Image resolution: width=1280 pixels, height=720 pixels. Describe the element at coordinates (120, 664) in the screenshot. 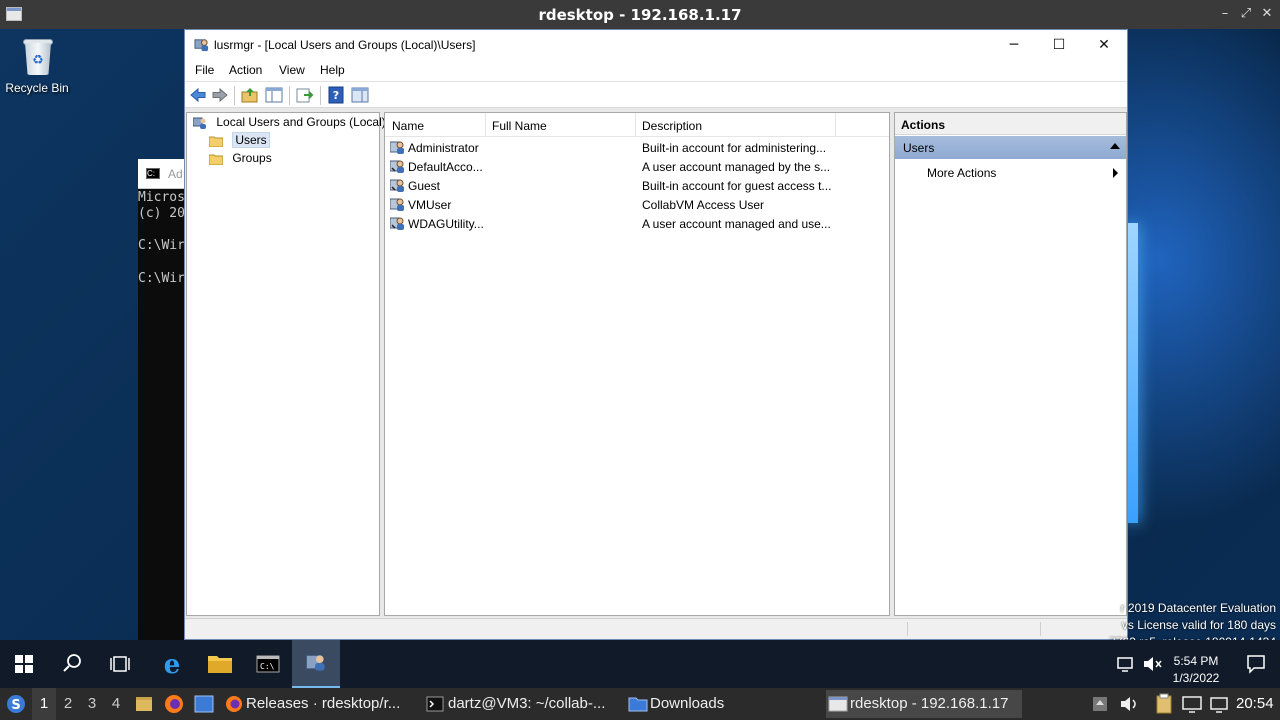

I see `task-view-icon` at that location.